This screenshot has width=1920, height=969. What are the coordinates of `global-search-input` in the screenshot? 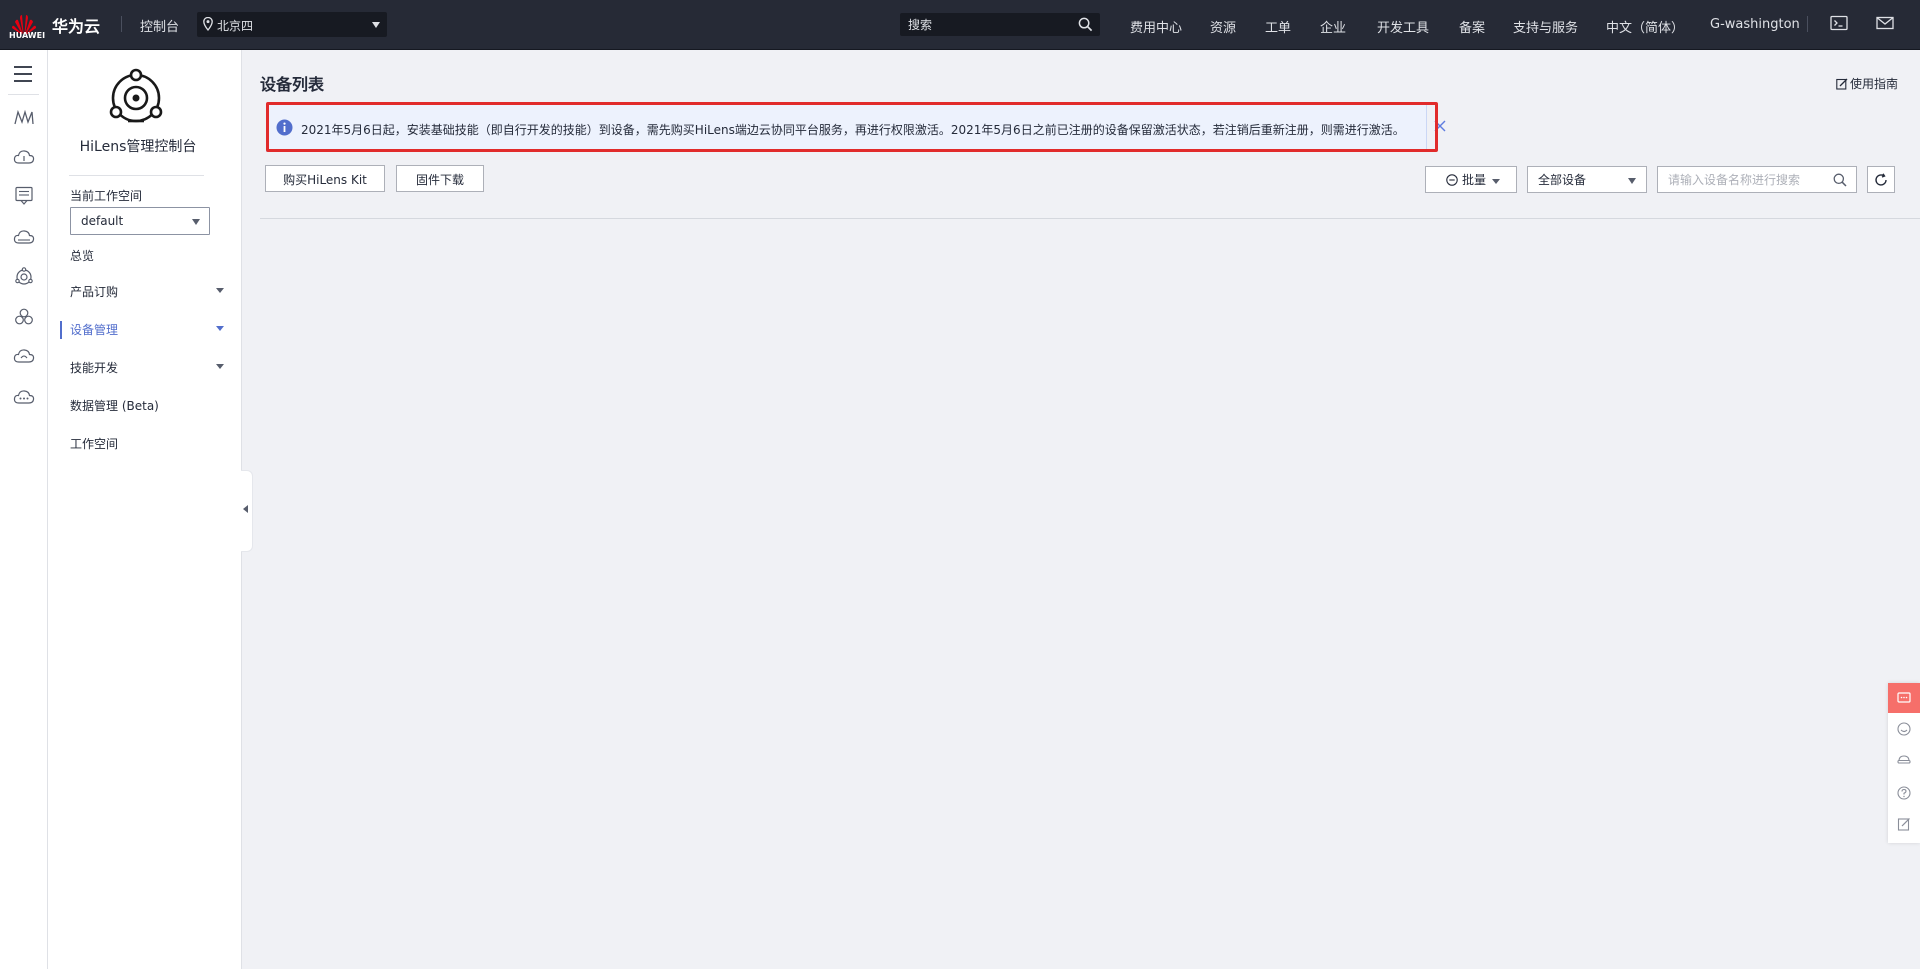 It's located at (990, 24).